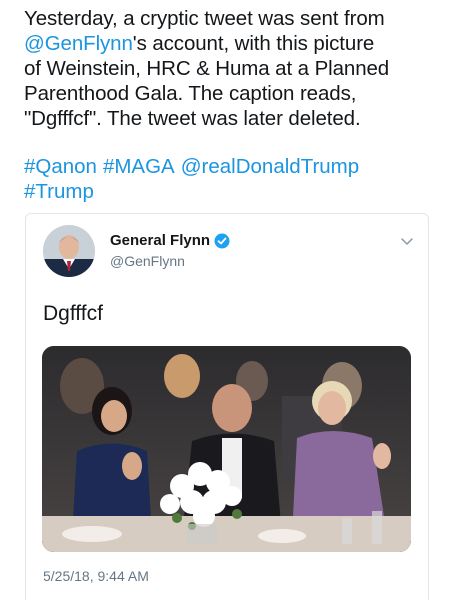  I want to click on hashtag-qanon-link: #Qanon, so click(60, 166).